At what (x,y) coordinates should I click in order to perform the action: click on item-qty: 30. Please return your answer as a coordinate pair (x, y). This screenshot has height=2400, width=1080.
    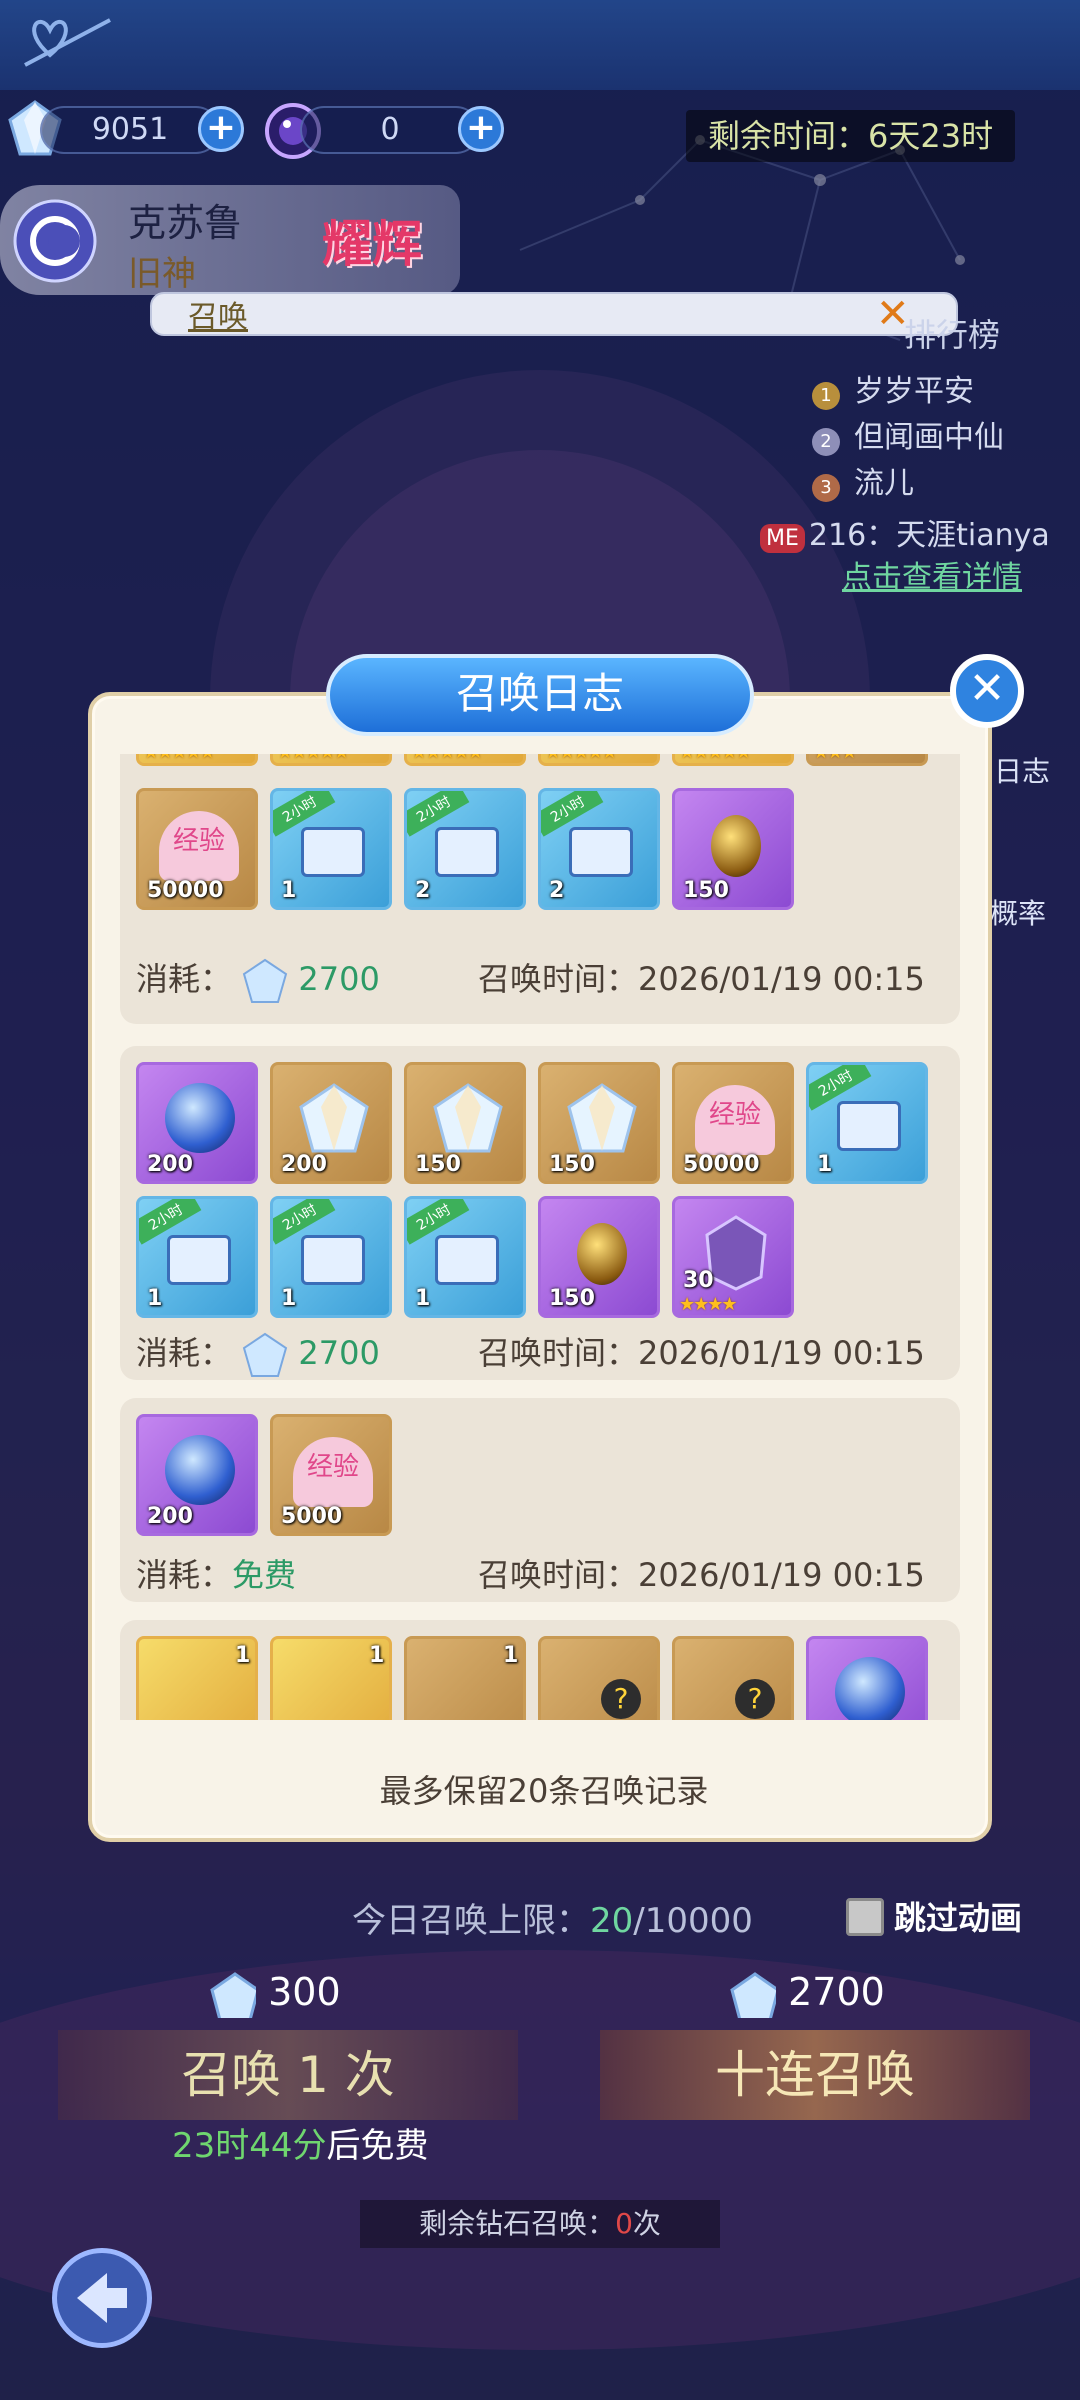
    Looking at the image, I should click on (698, 1280).